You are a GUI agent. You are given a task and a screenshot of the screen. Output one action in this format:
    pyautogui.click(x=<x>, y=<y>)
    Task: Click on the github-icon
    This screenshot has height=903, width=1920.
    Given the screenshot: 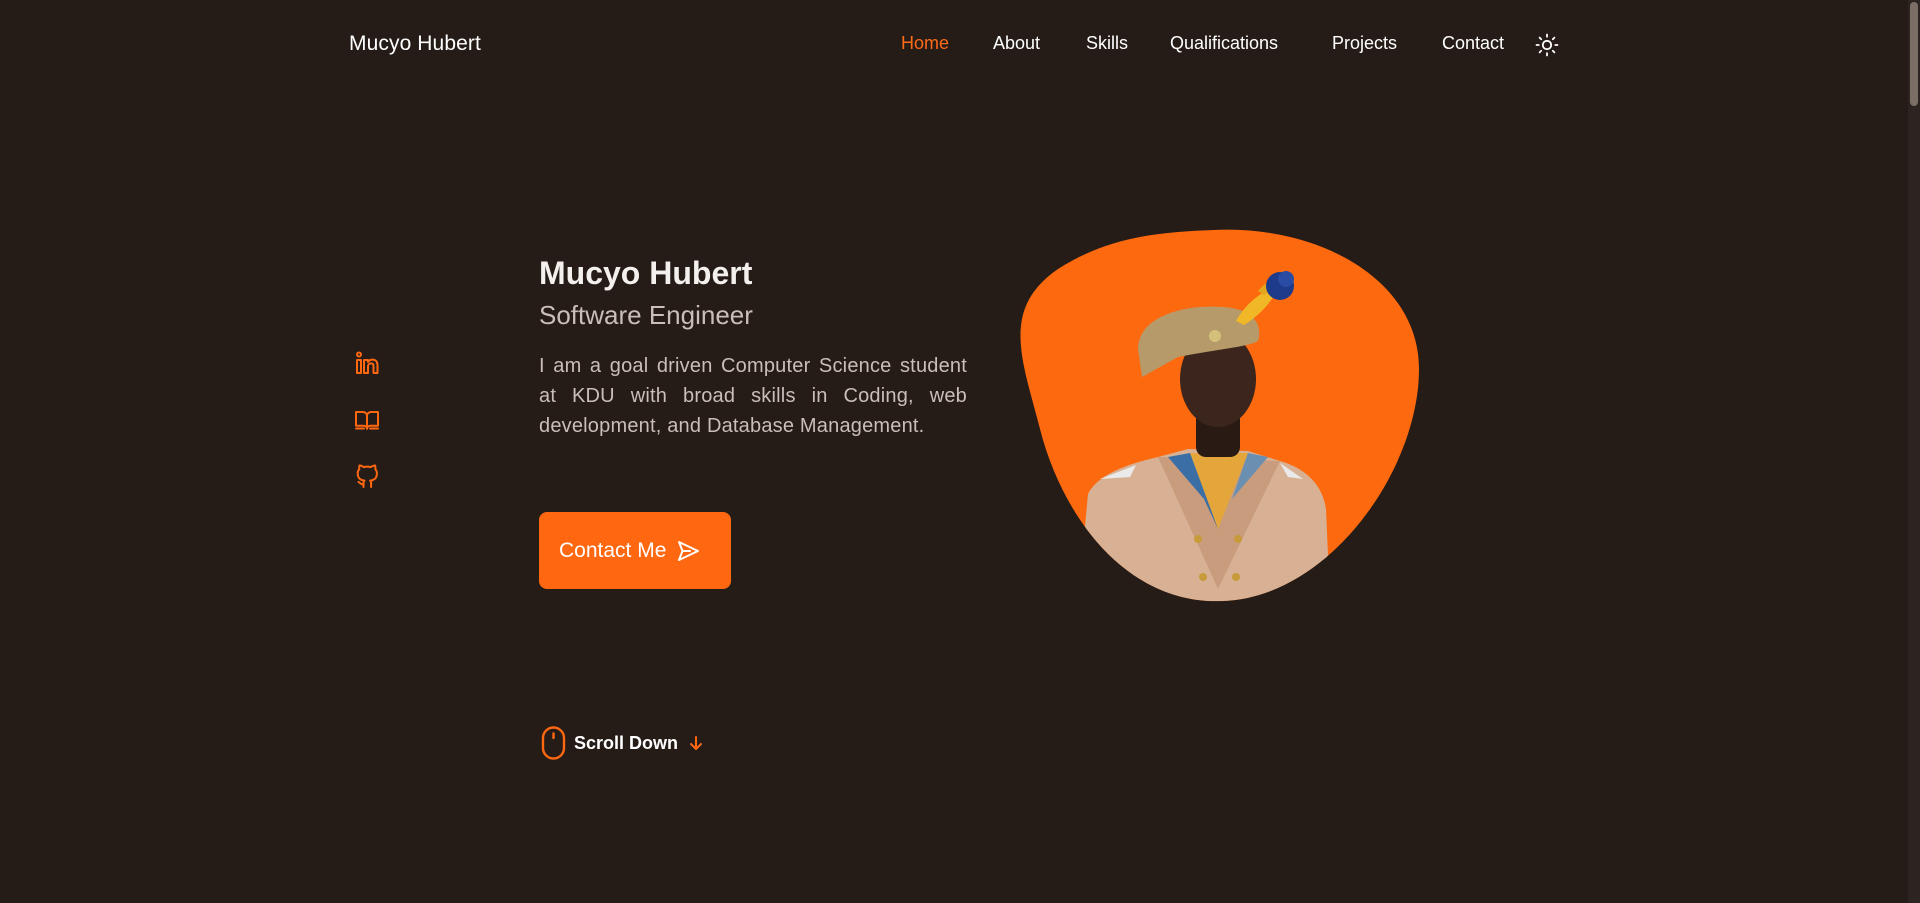 What is the action you would take?
    pyautogui.click(x=367, y=477)
    